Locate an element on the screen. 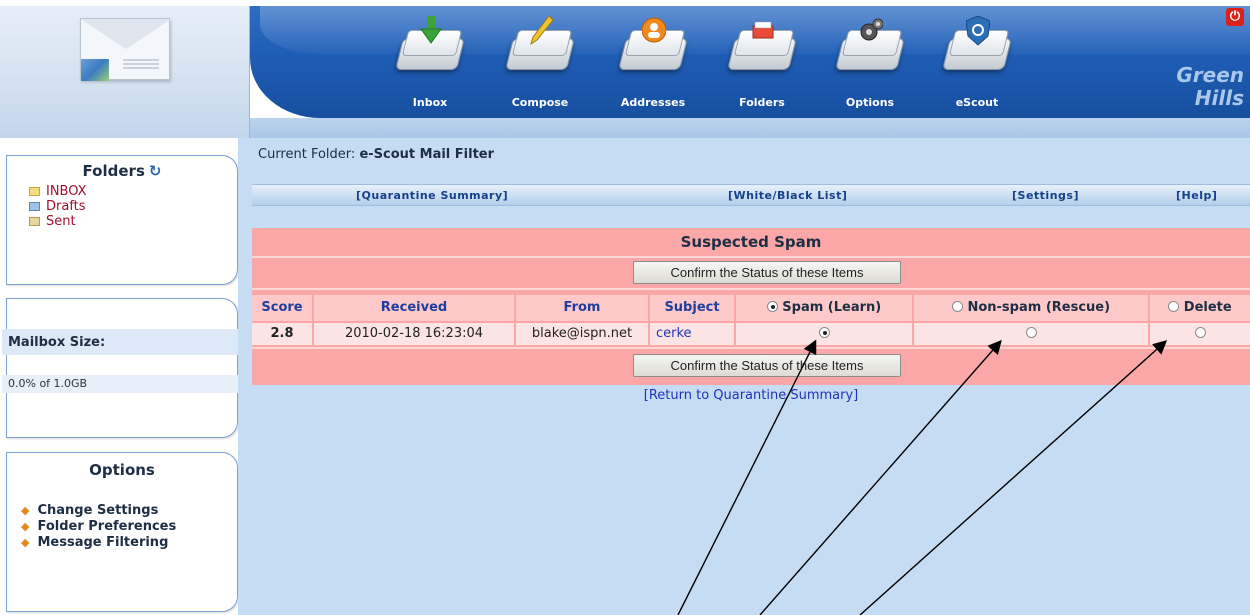  inbox-folder-icon is located at coordinates (34, 191).